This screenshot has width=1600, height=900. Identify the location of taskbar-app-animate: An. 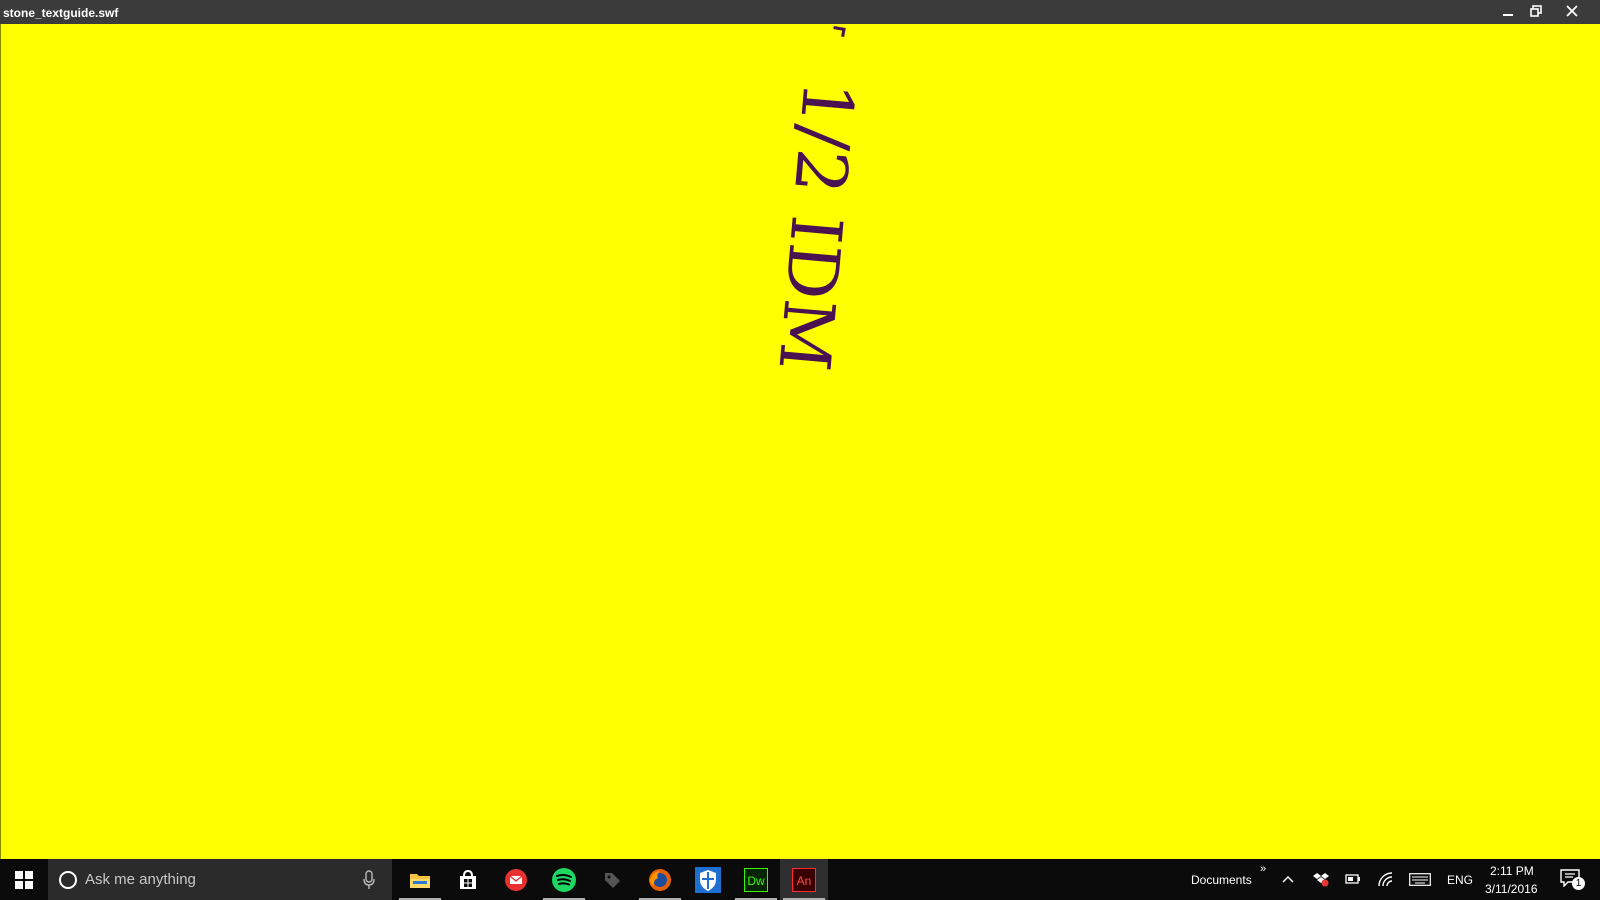
(804, 879).